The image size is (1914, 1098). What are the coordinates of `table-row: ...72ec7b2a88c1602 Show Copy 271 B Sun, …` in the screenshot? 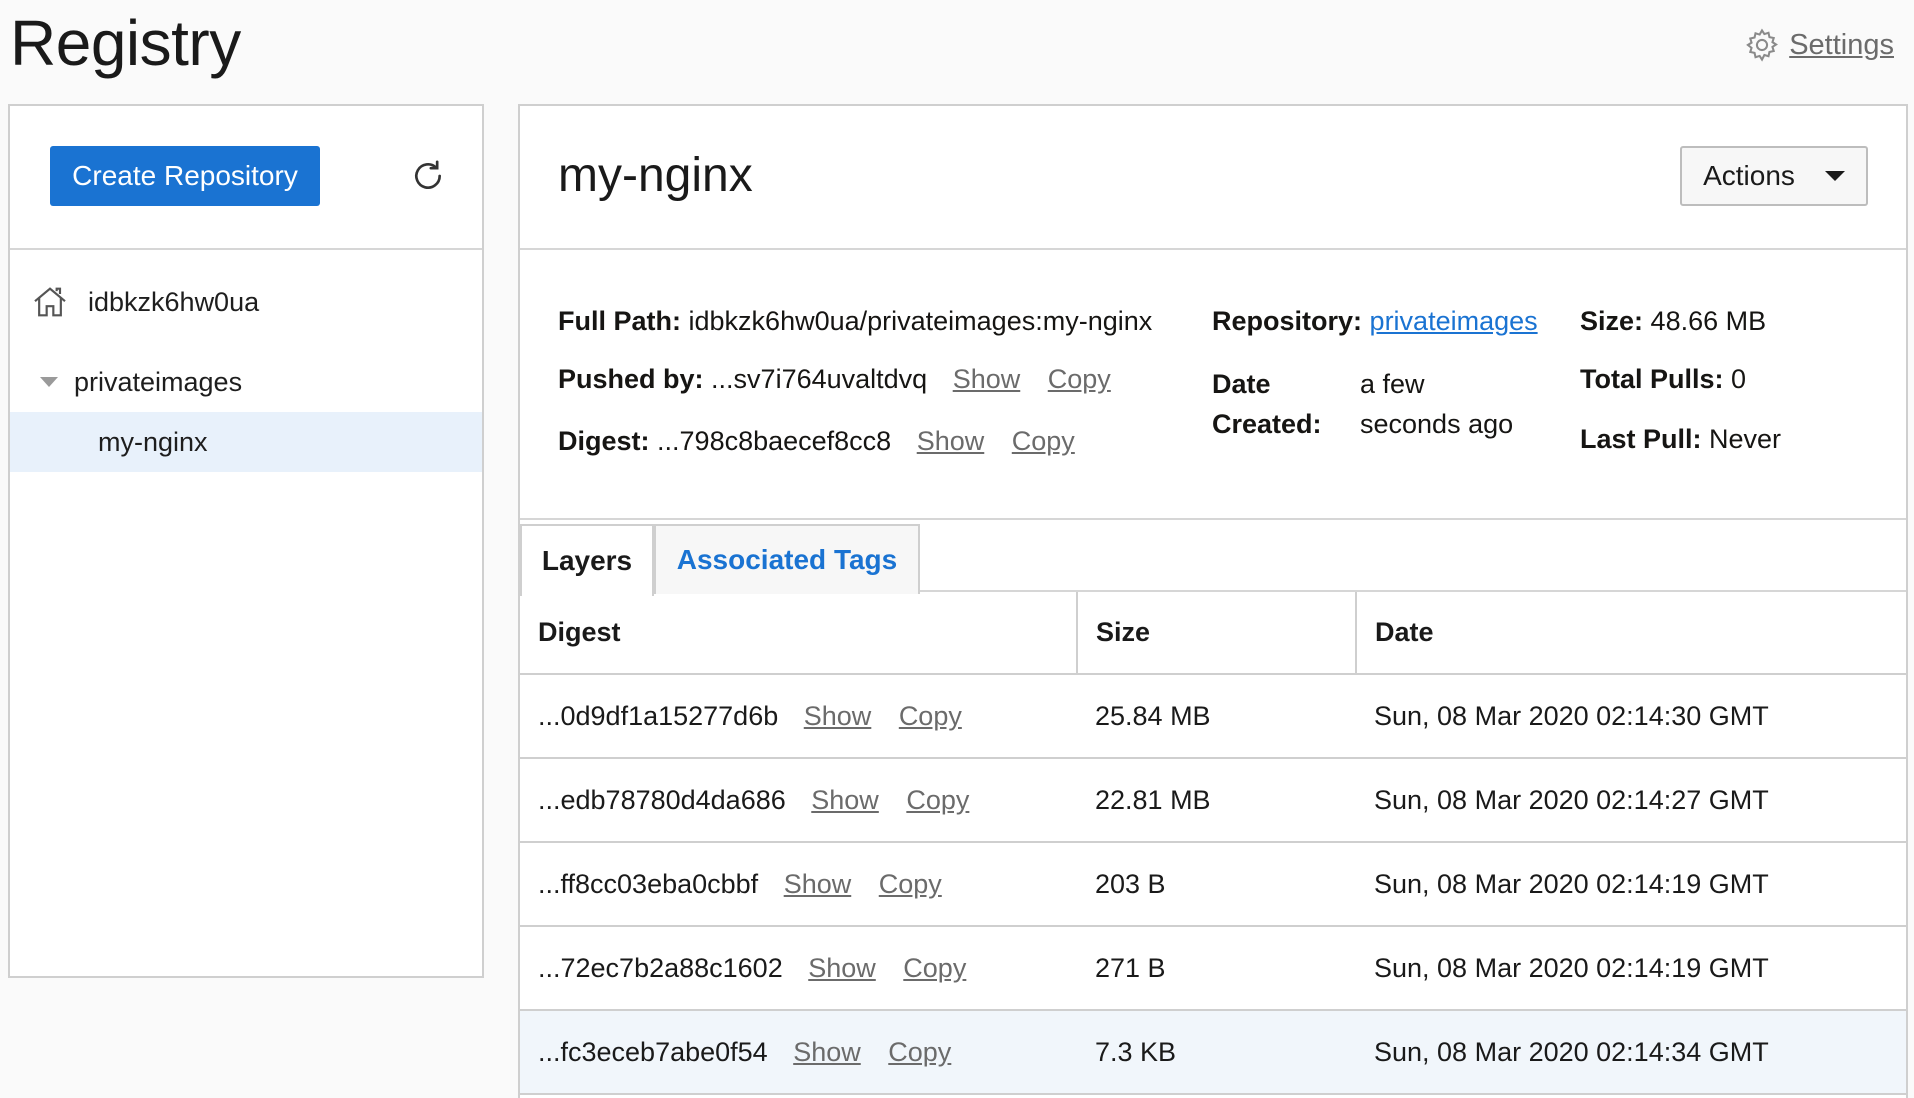 It's located at (1213, 968).